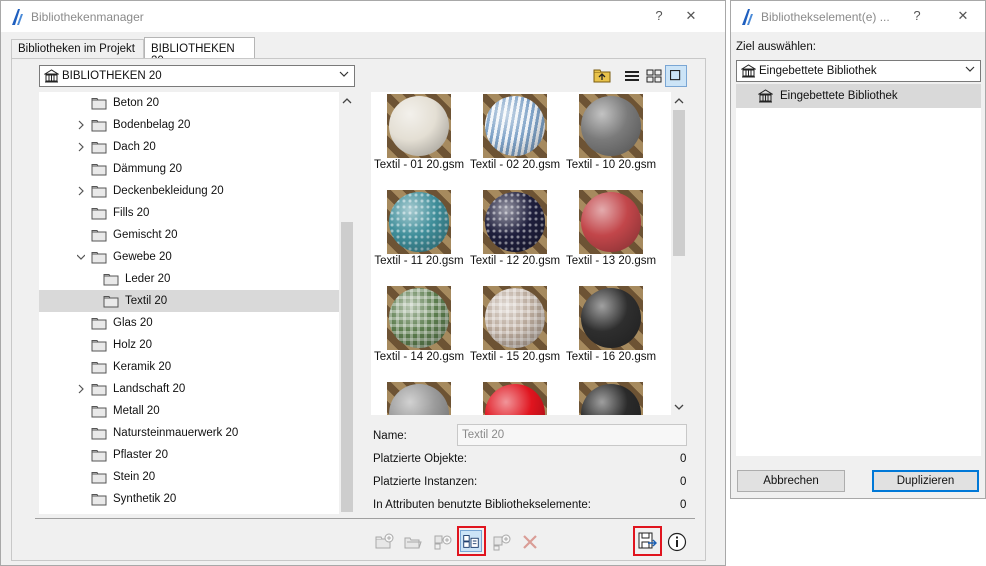 Image resolution: width=986 pixels, height=566 pixels. I want to click on archicad-logo-icon, so click(747, 17).